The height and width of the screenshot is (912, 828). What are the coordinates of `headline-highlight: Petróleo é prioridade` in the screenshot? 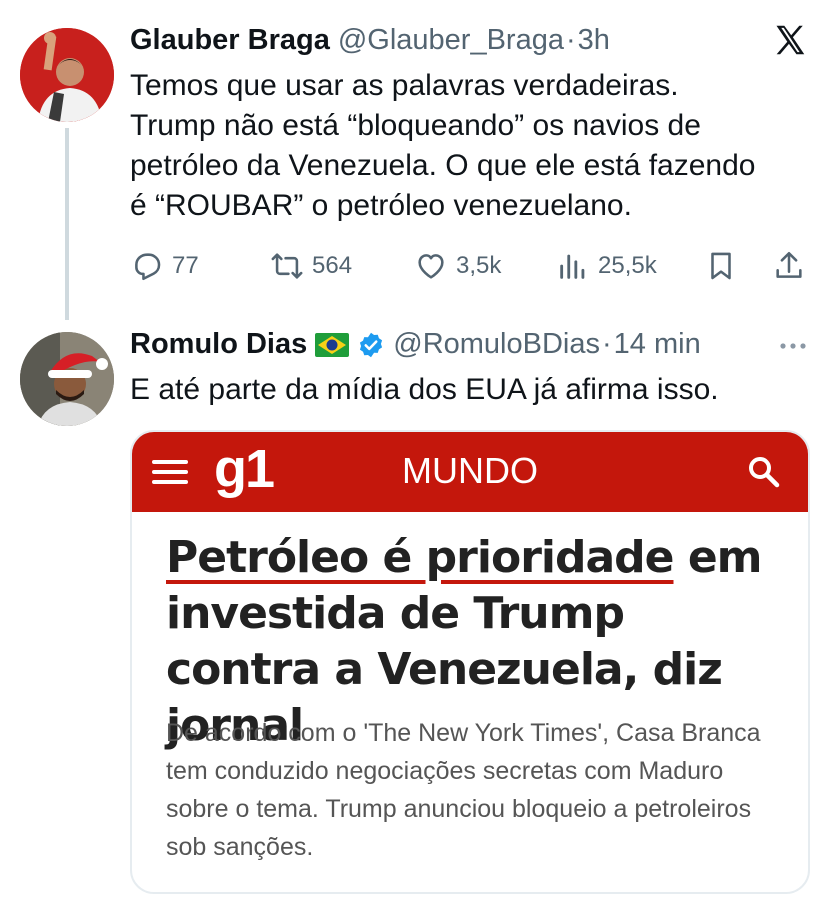 It's located at (420, 557).